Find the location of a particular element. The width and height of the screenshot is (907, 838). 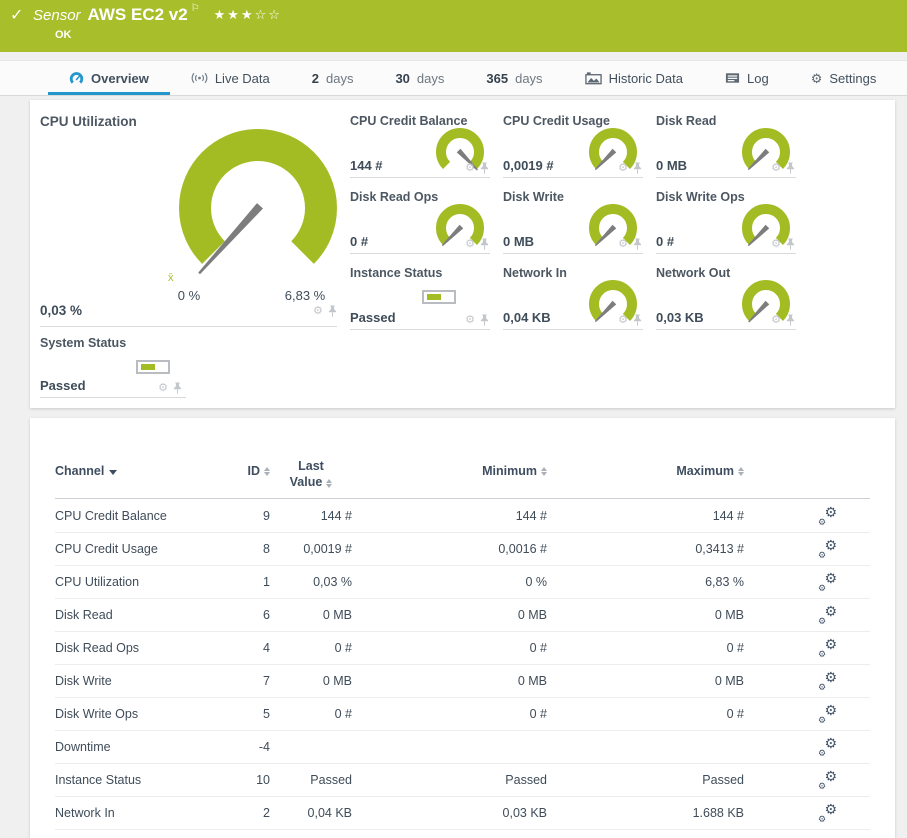

tab-2-days: 2 days is located at coordinates (333, 78).